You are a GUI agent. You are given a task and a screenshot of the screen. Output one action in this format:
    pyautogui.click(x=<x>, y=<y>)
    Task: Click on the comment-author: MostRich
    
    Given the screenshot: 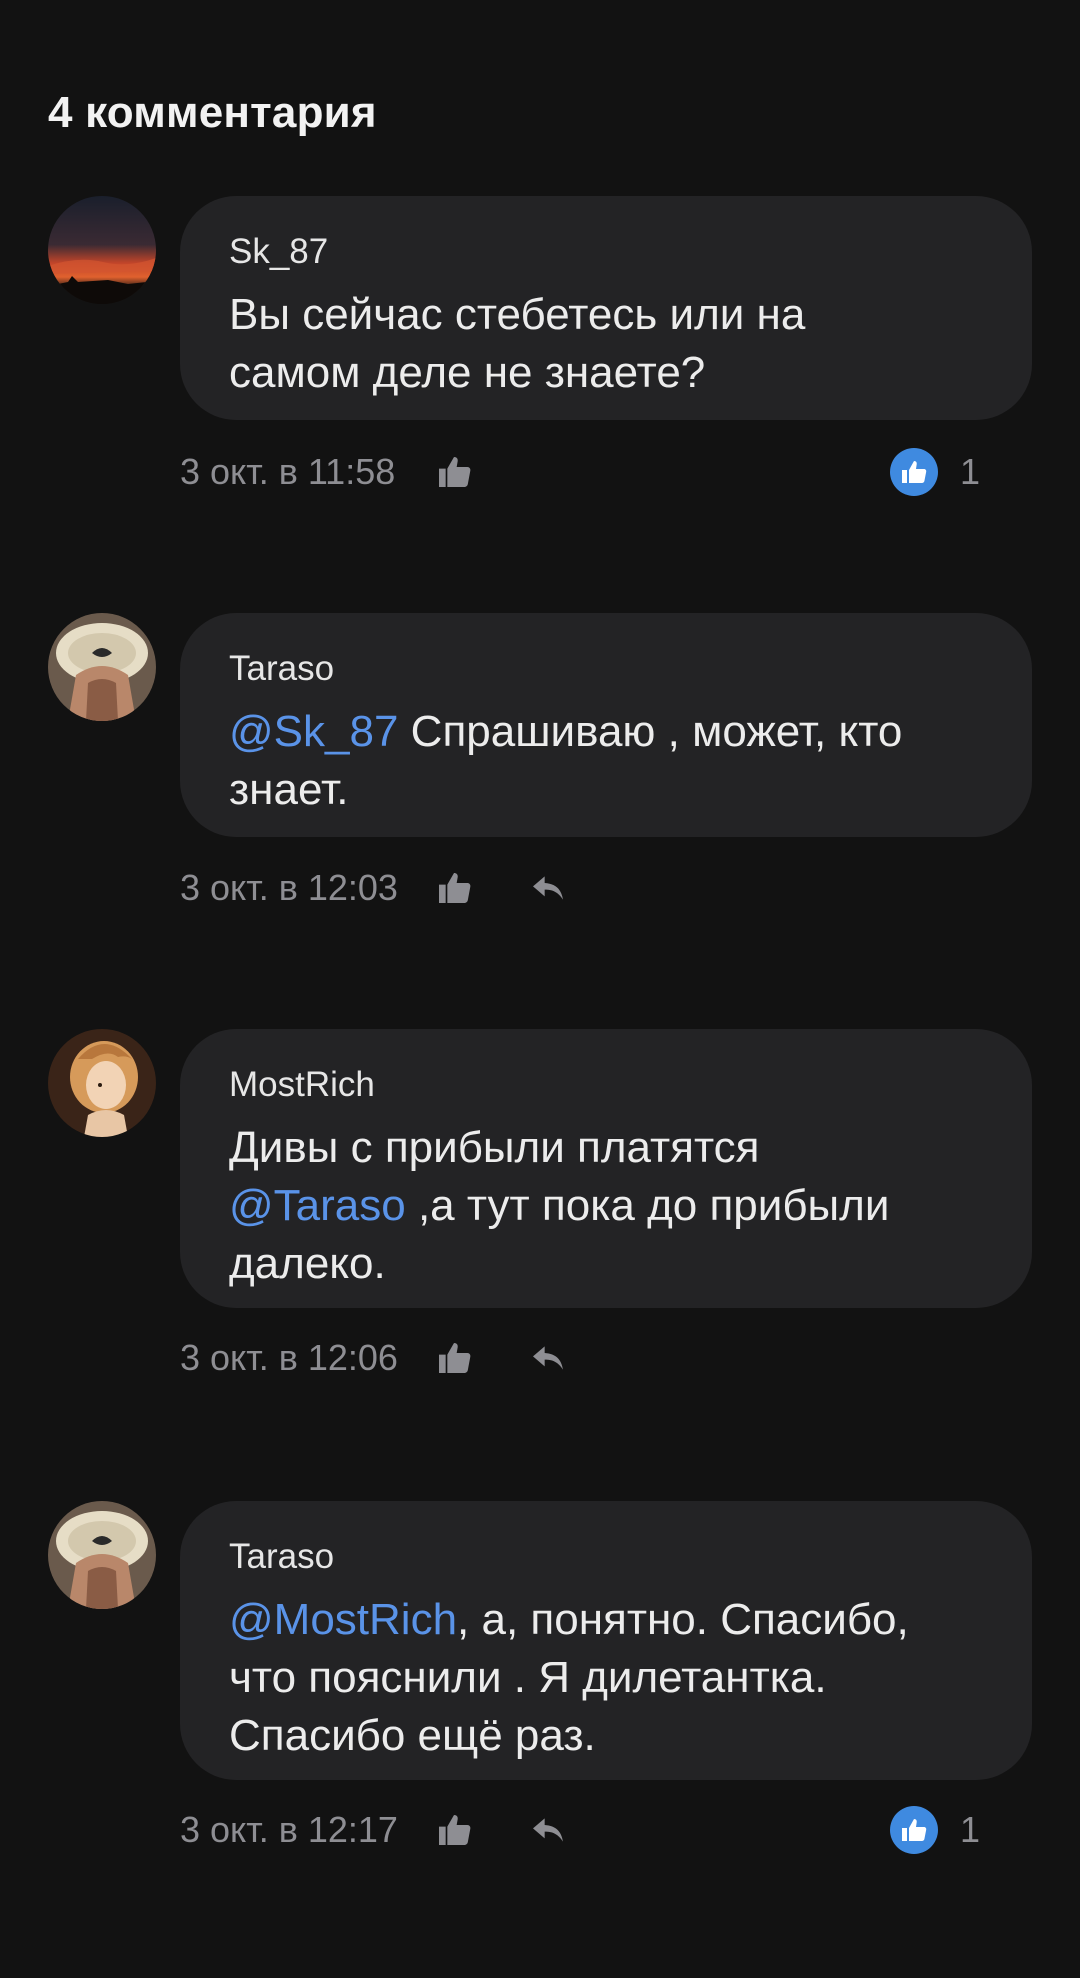 What is the action you would take?
    pyautogui.click(x=606, y=1085)
    